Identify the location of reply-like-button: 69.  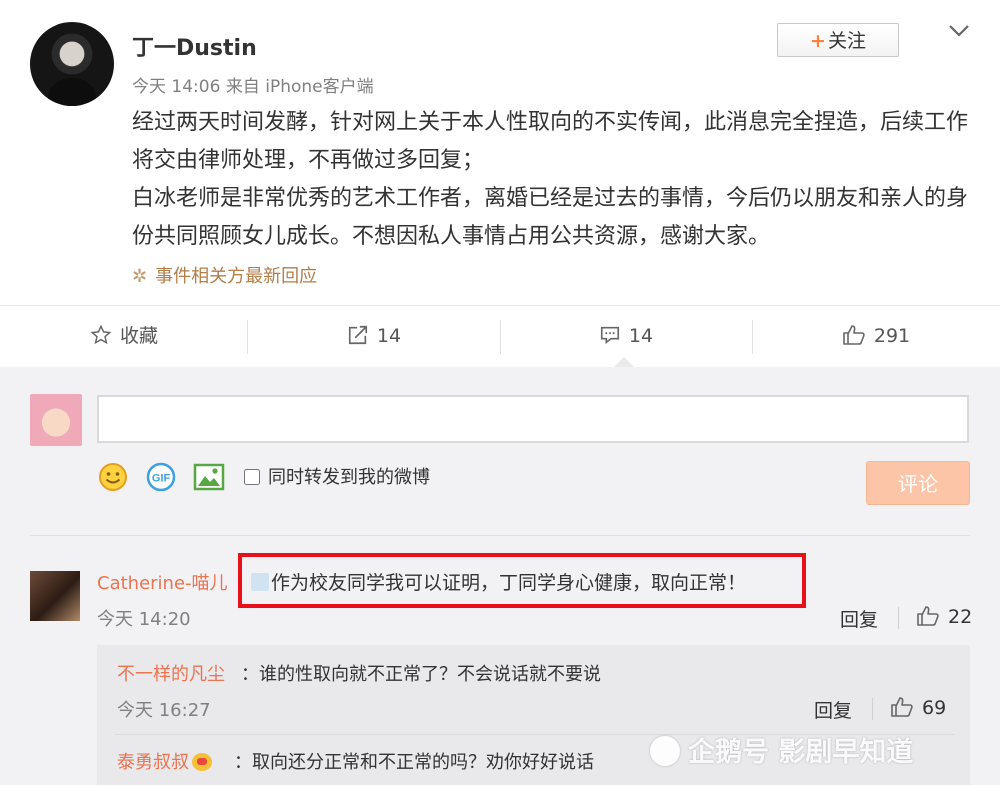
(918, 707).